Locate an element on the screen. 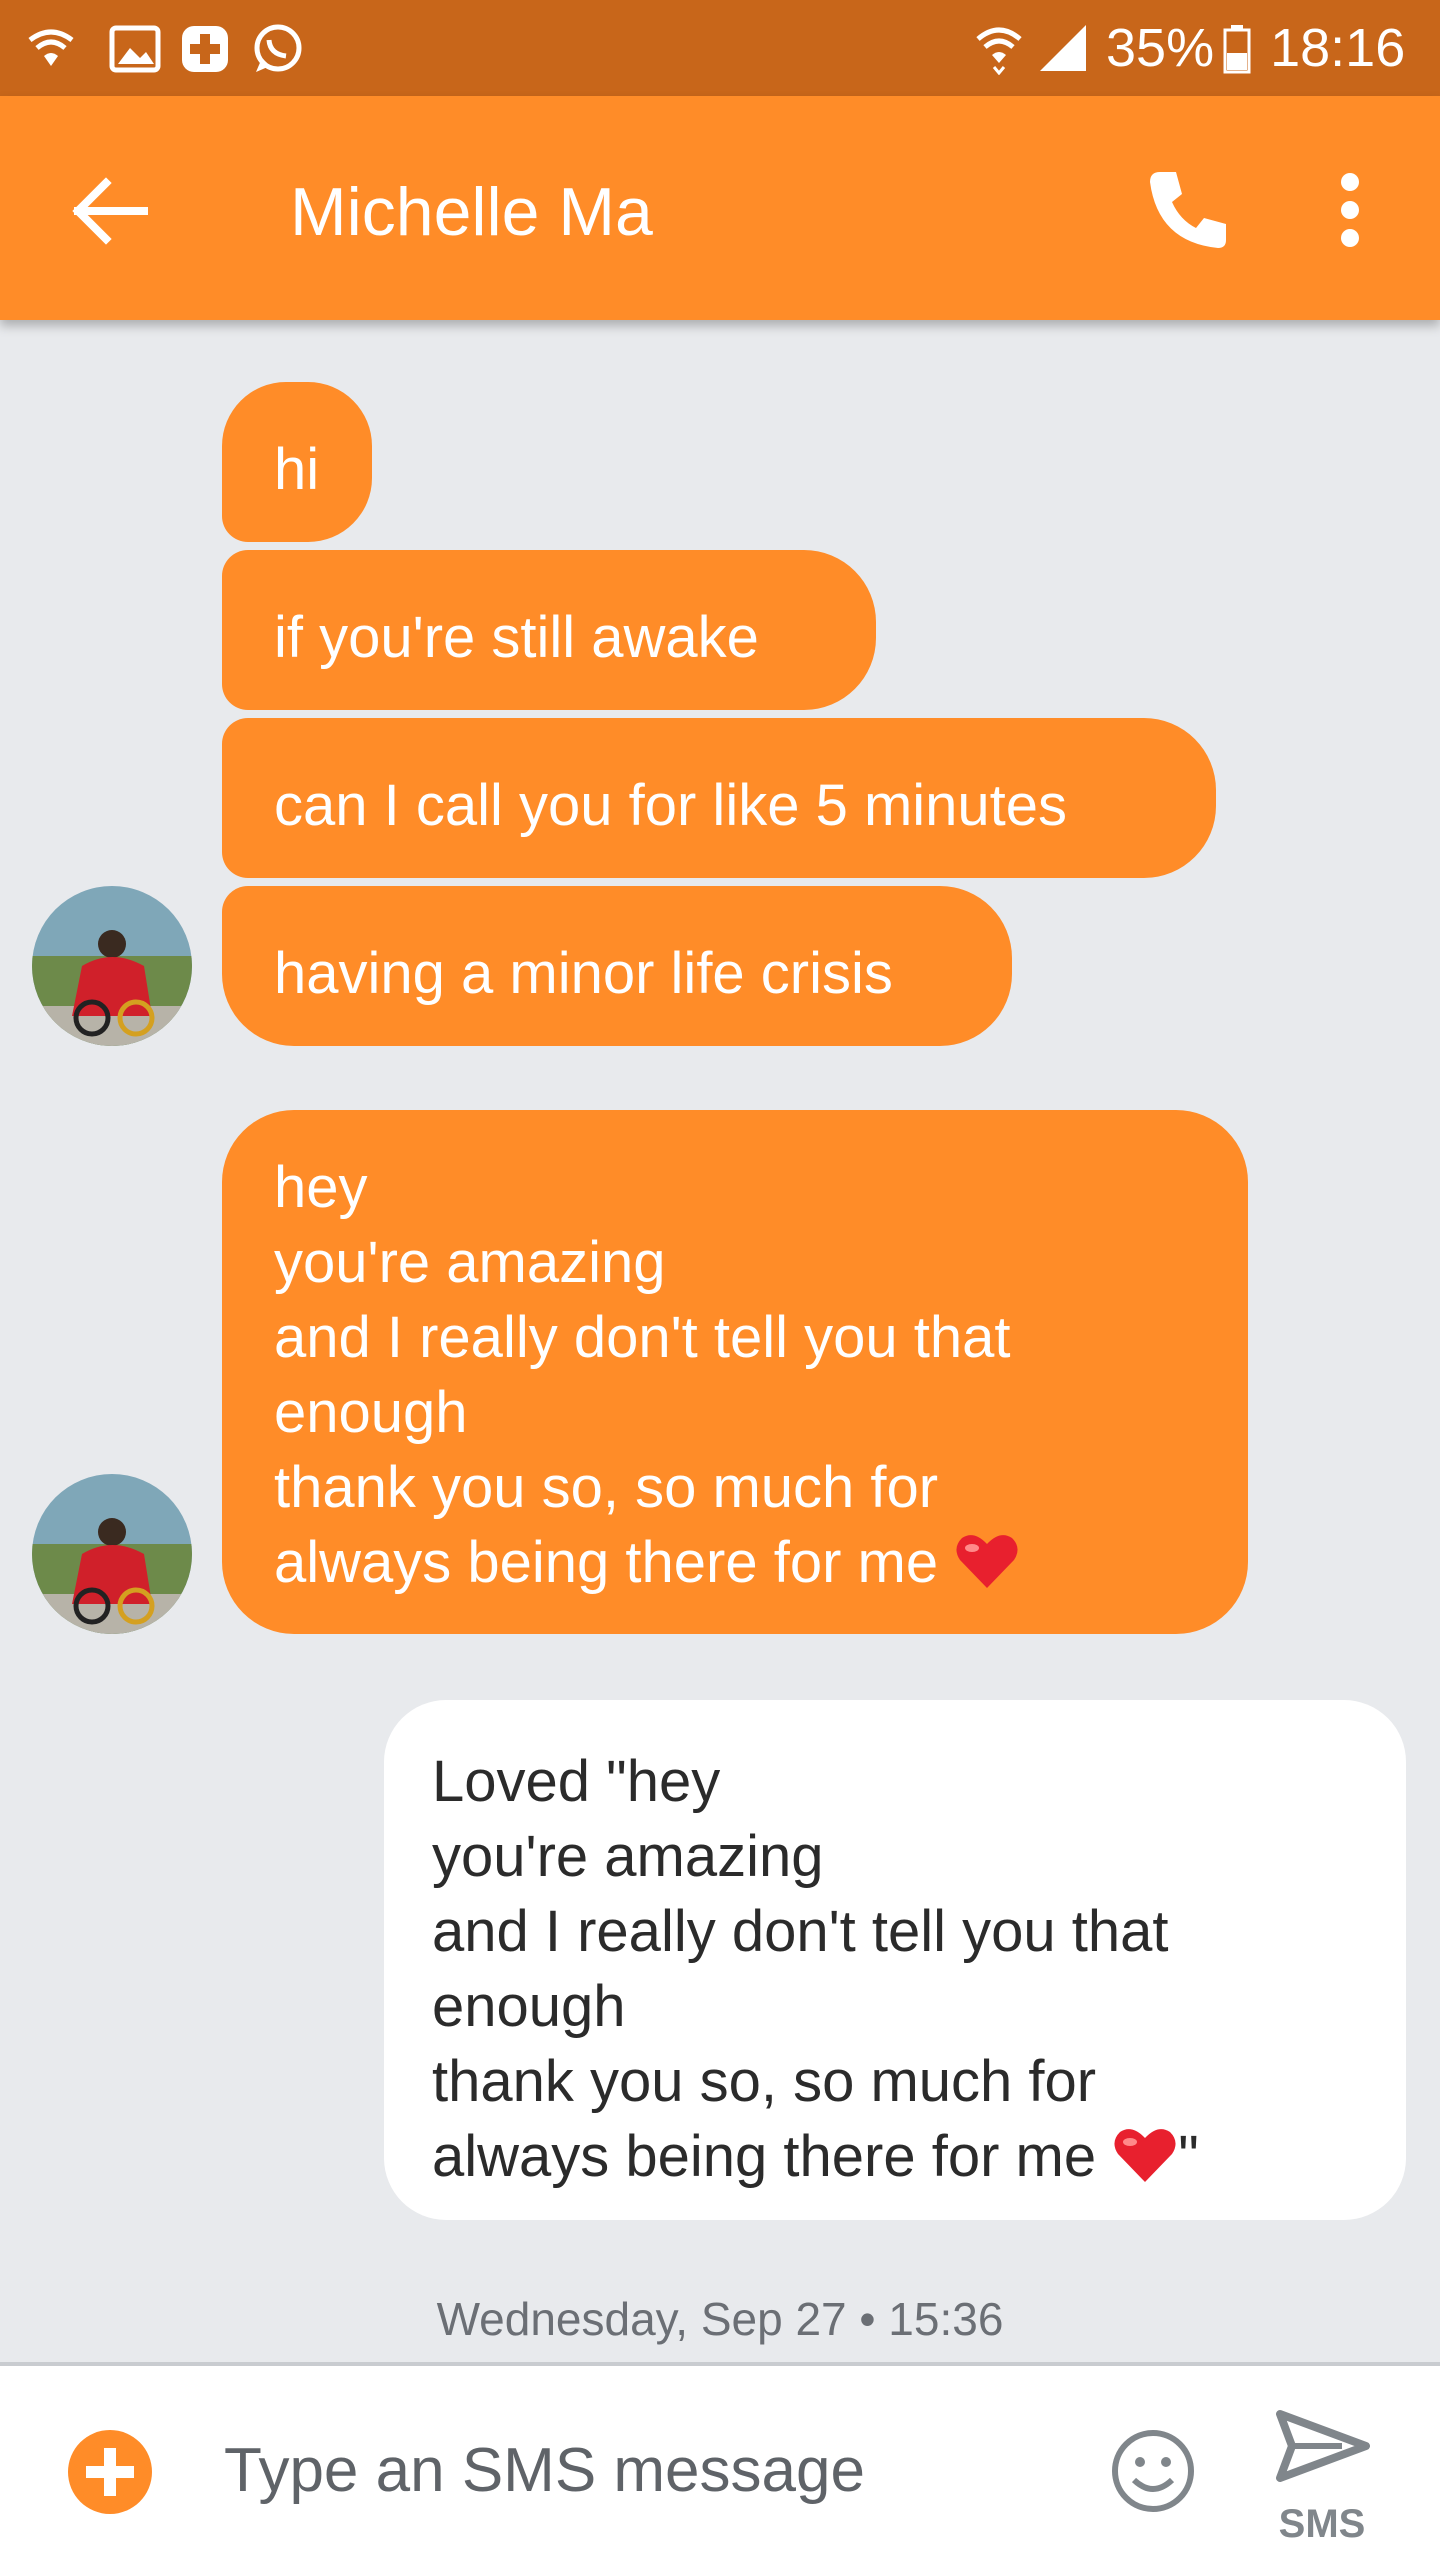  message-timestamp: Wednesday, Sep 27 • 15:36 is located at coordinates (720, 2319).